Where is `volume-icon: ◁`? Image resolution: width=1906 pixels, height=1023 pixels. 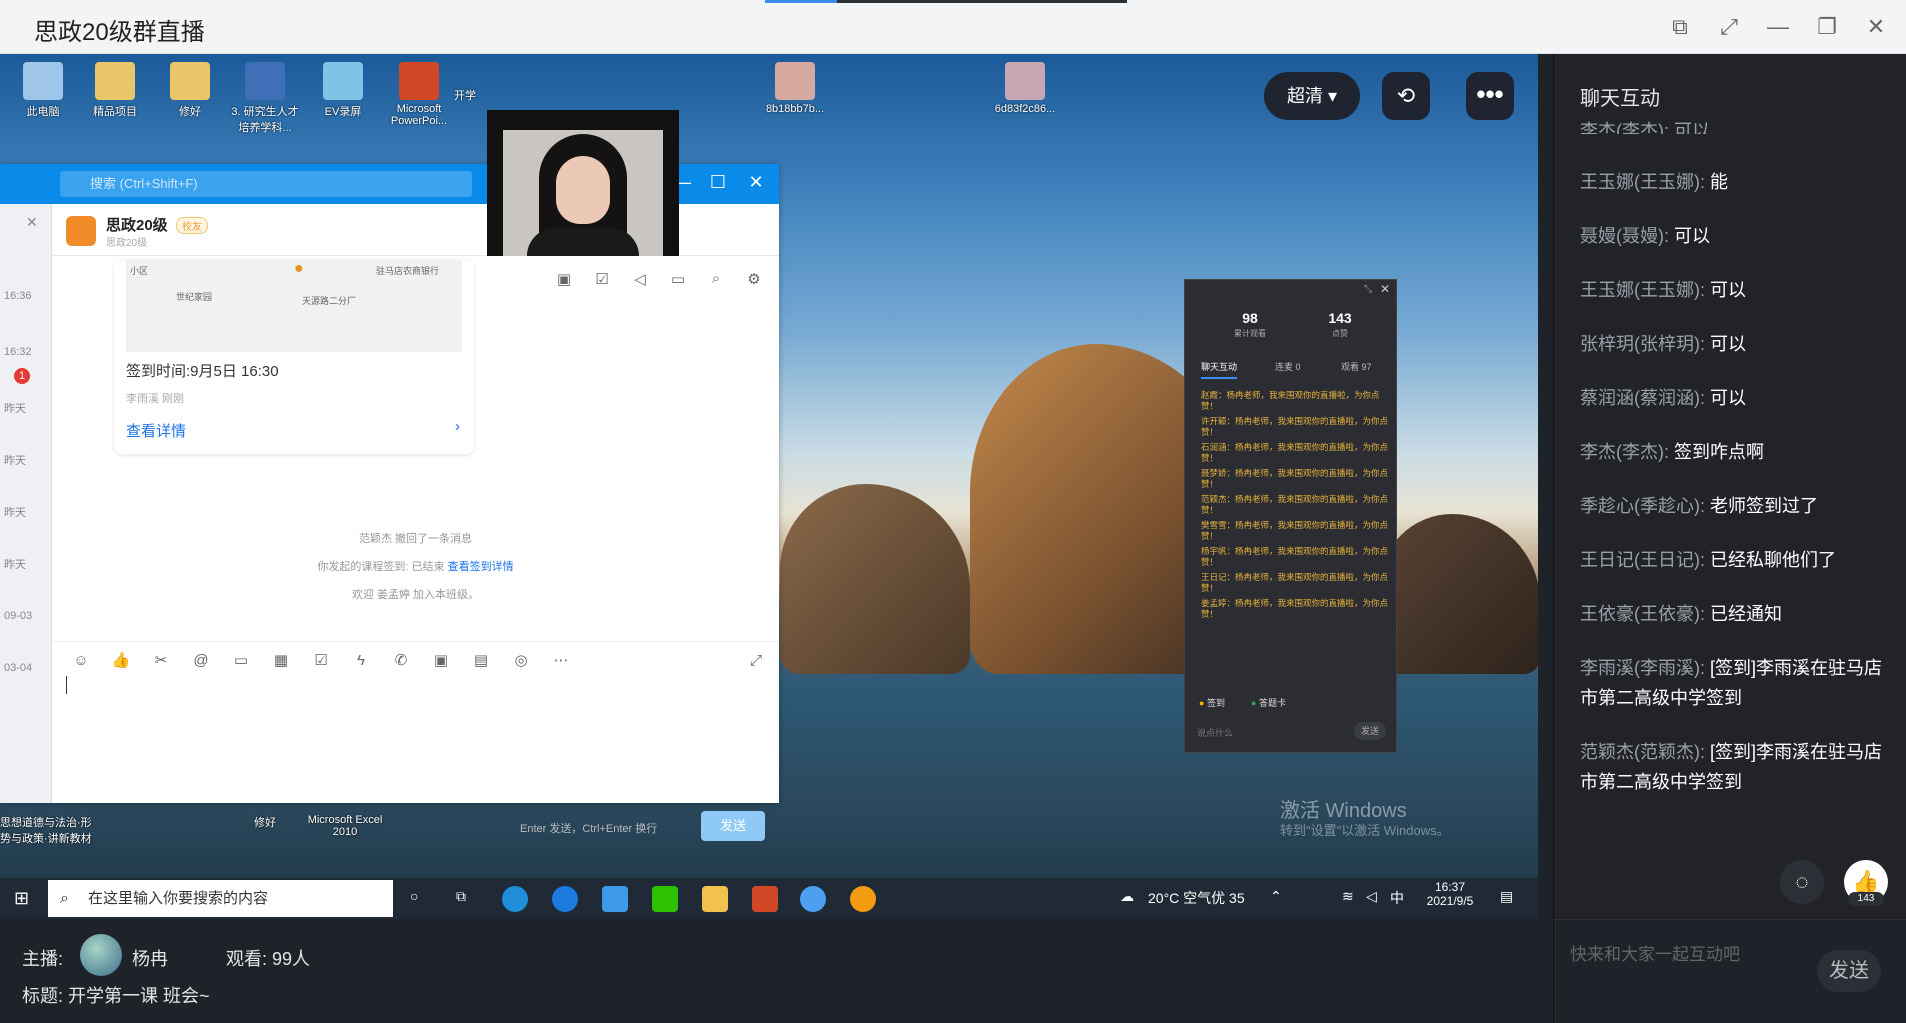 volume-icon: ◁ is located at coordinates (1371, 896).